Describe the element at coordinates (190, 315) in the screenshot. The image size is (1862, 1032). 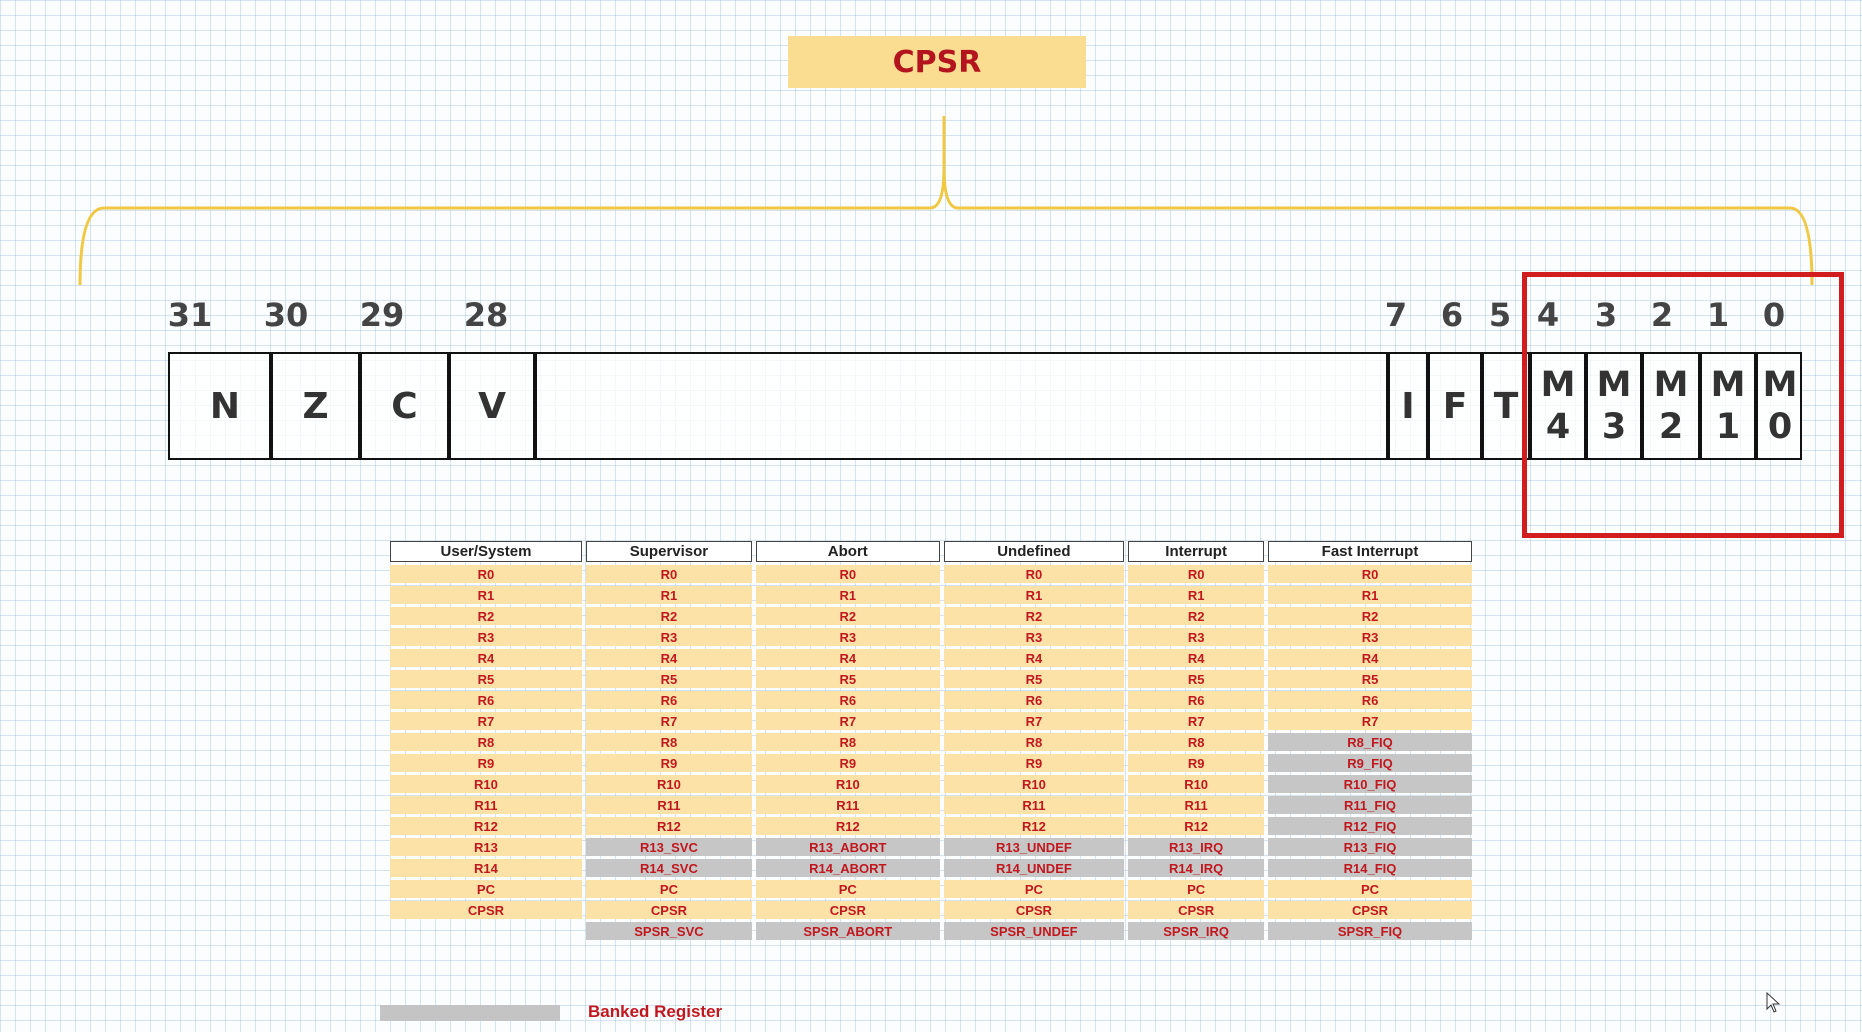
I see `bit-number-31: 31` at that location.